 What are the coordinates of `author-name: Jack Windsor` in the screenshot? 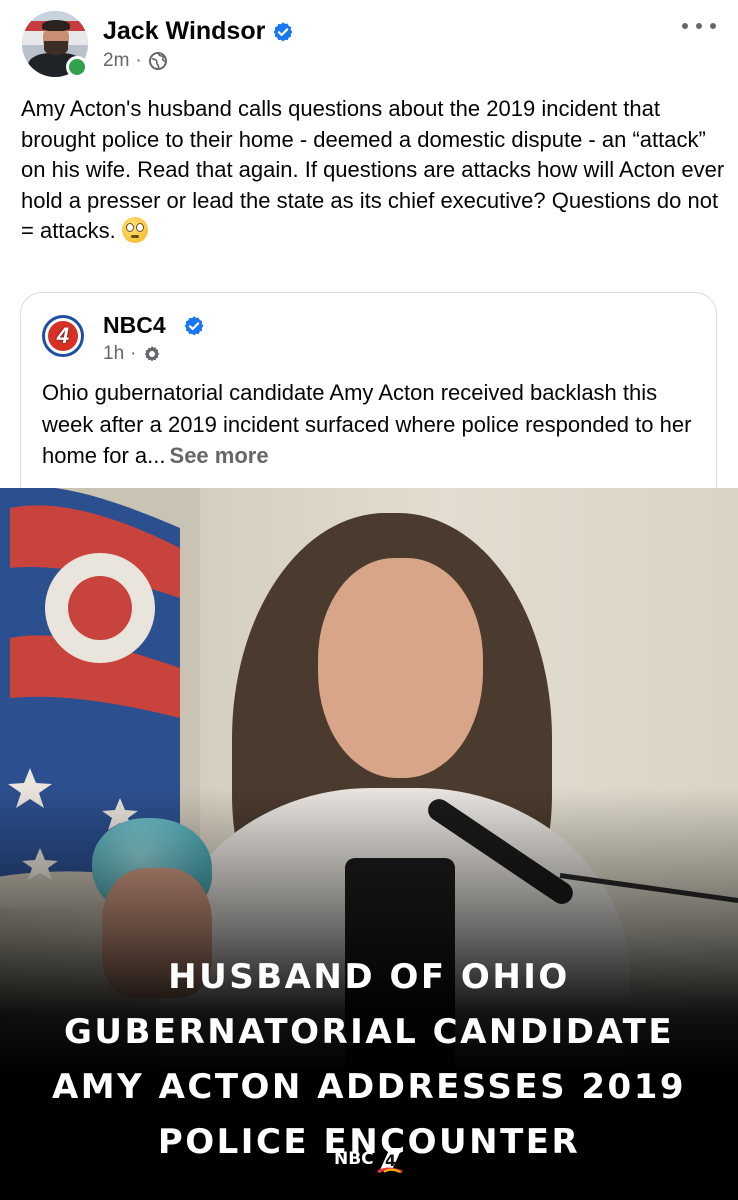 It's located at (184, 31).